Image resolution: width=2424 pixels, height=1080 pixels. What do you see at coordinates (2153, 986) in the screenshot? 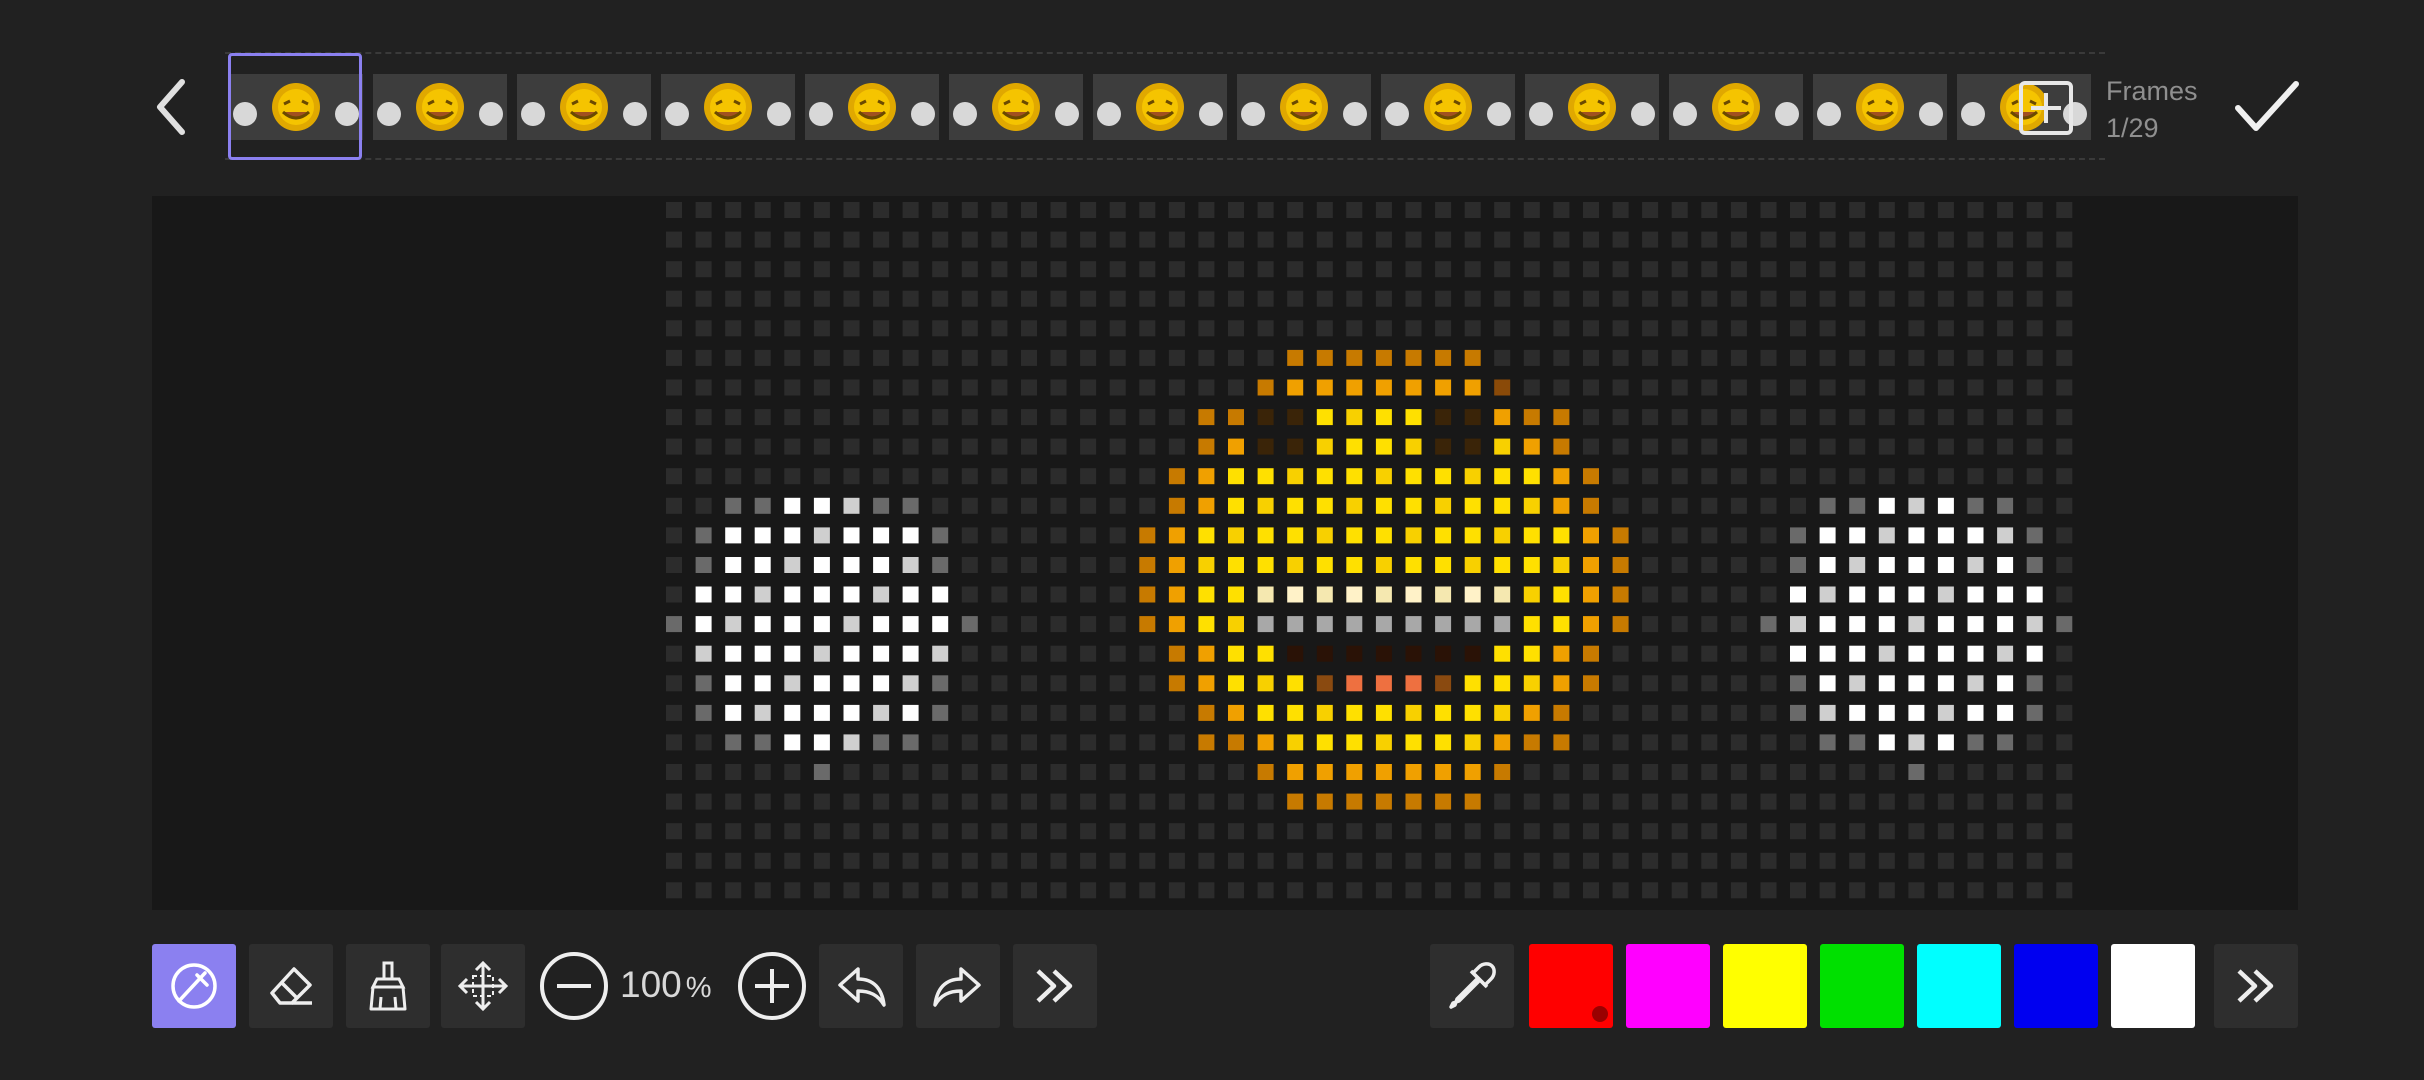
I see `color-swatch` at bounding box center [2153, 986].